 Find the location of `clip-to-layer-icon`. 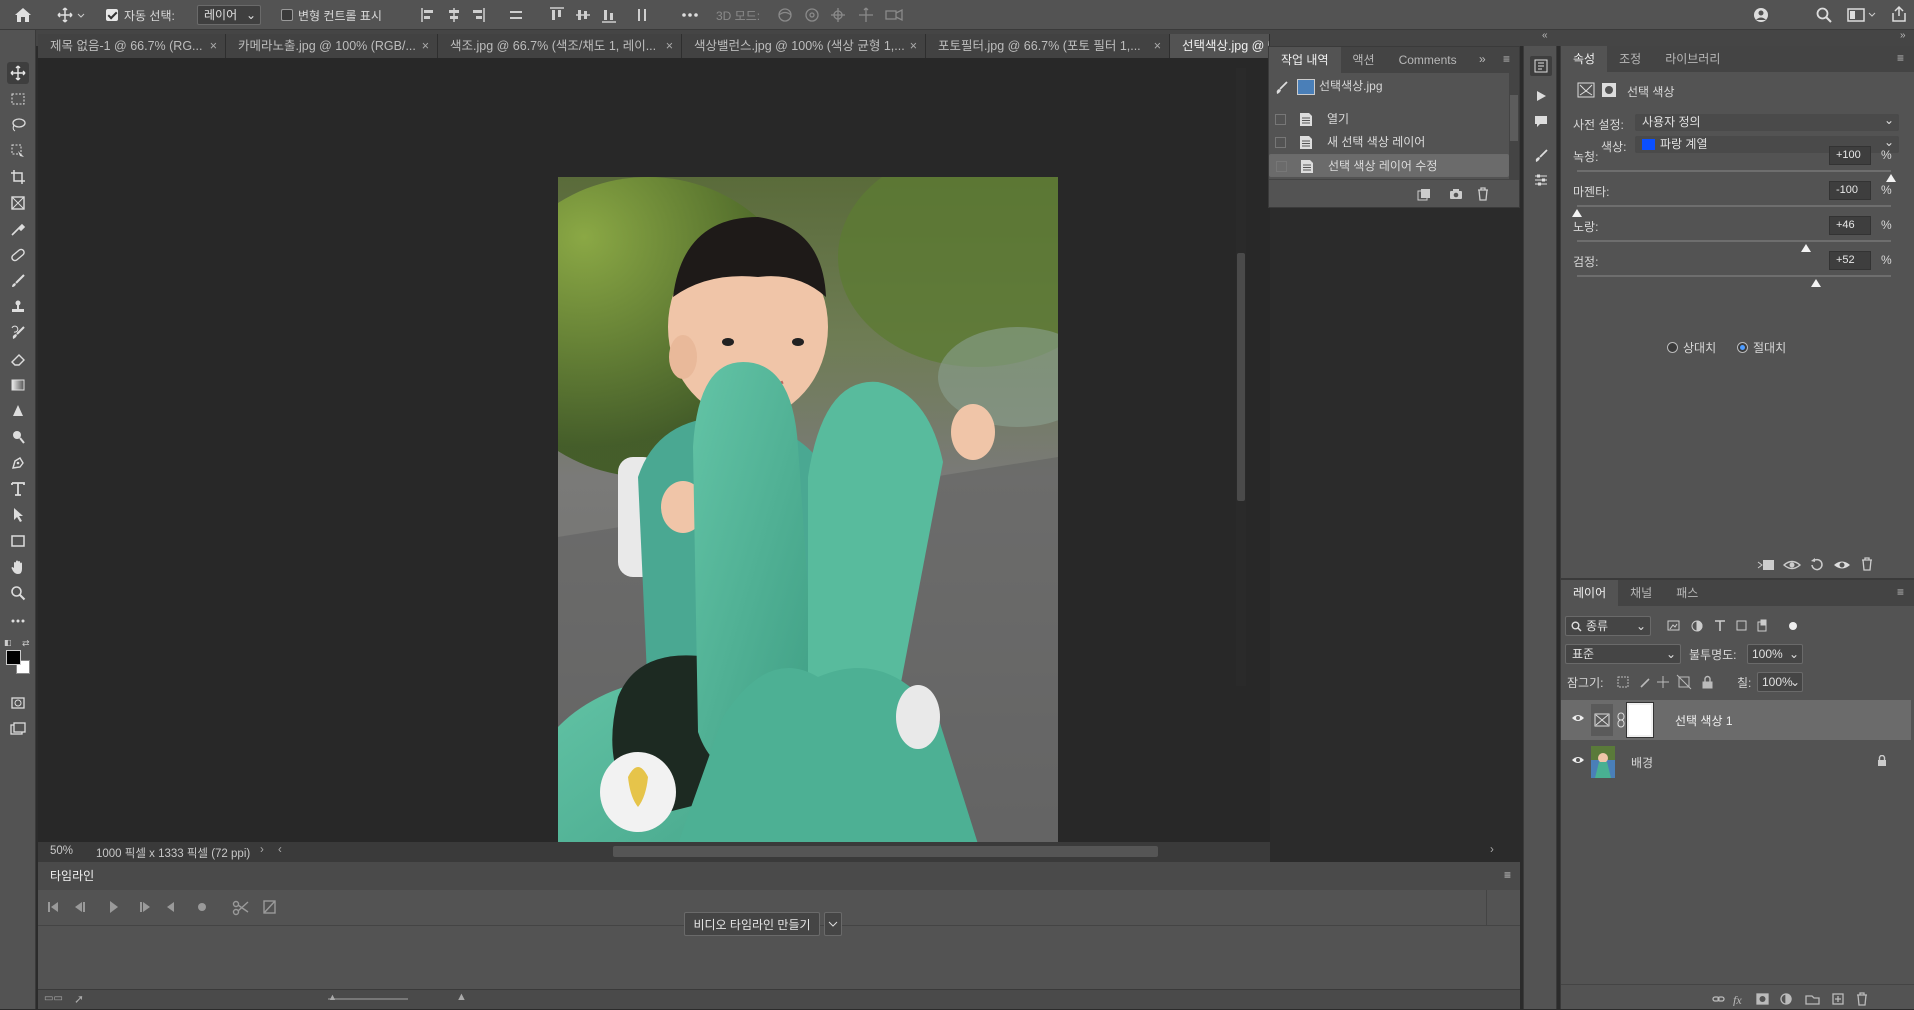

clip-to-layer-icon is located at coordinates (1766, 565).